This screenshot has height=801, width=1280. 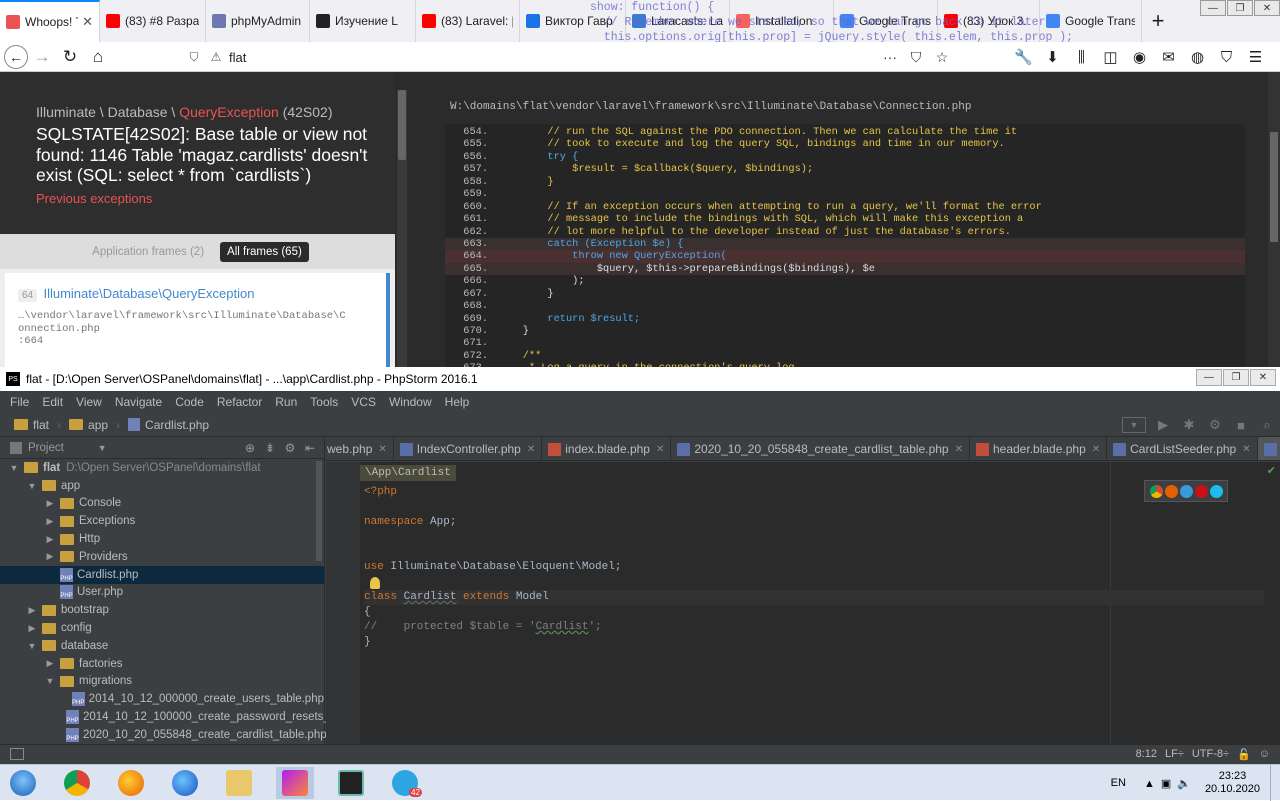 What do you see at coordinates (782, 21) in the screenshot?
I see `browser-tab: Installation` at bounding box center [782, 21].